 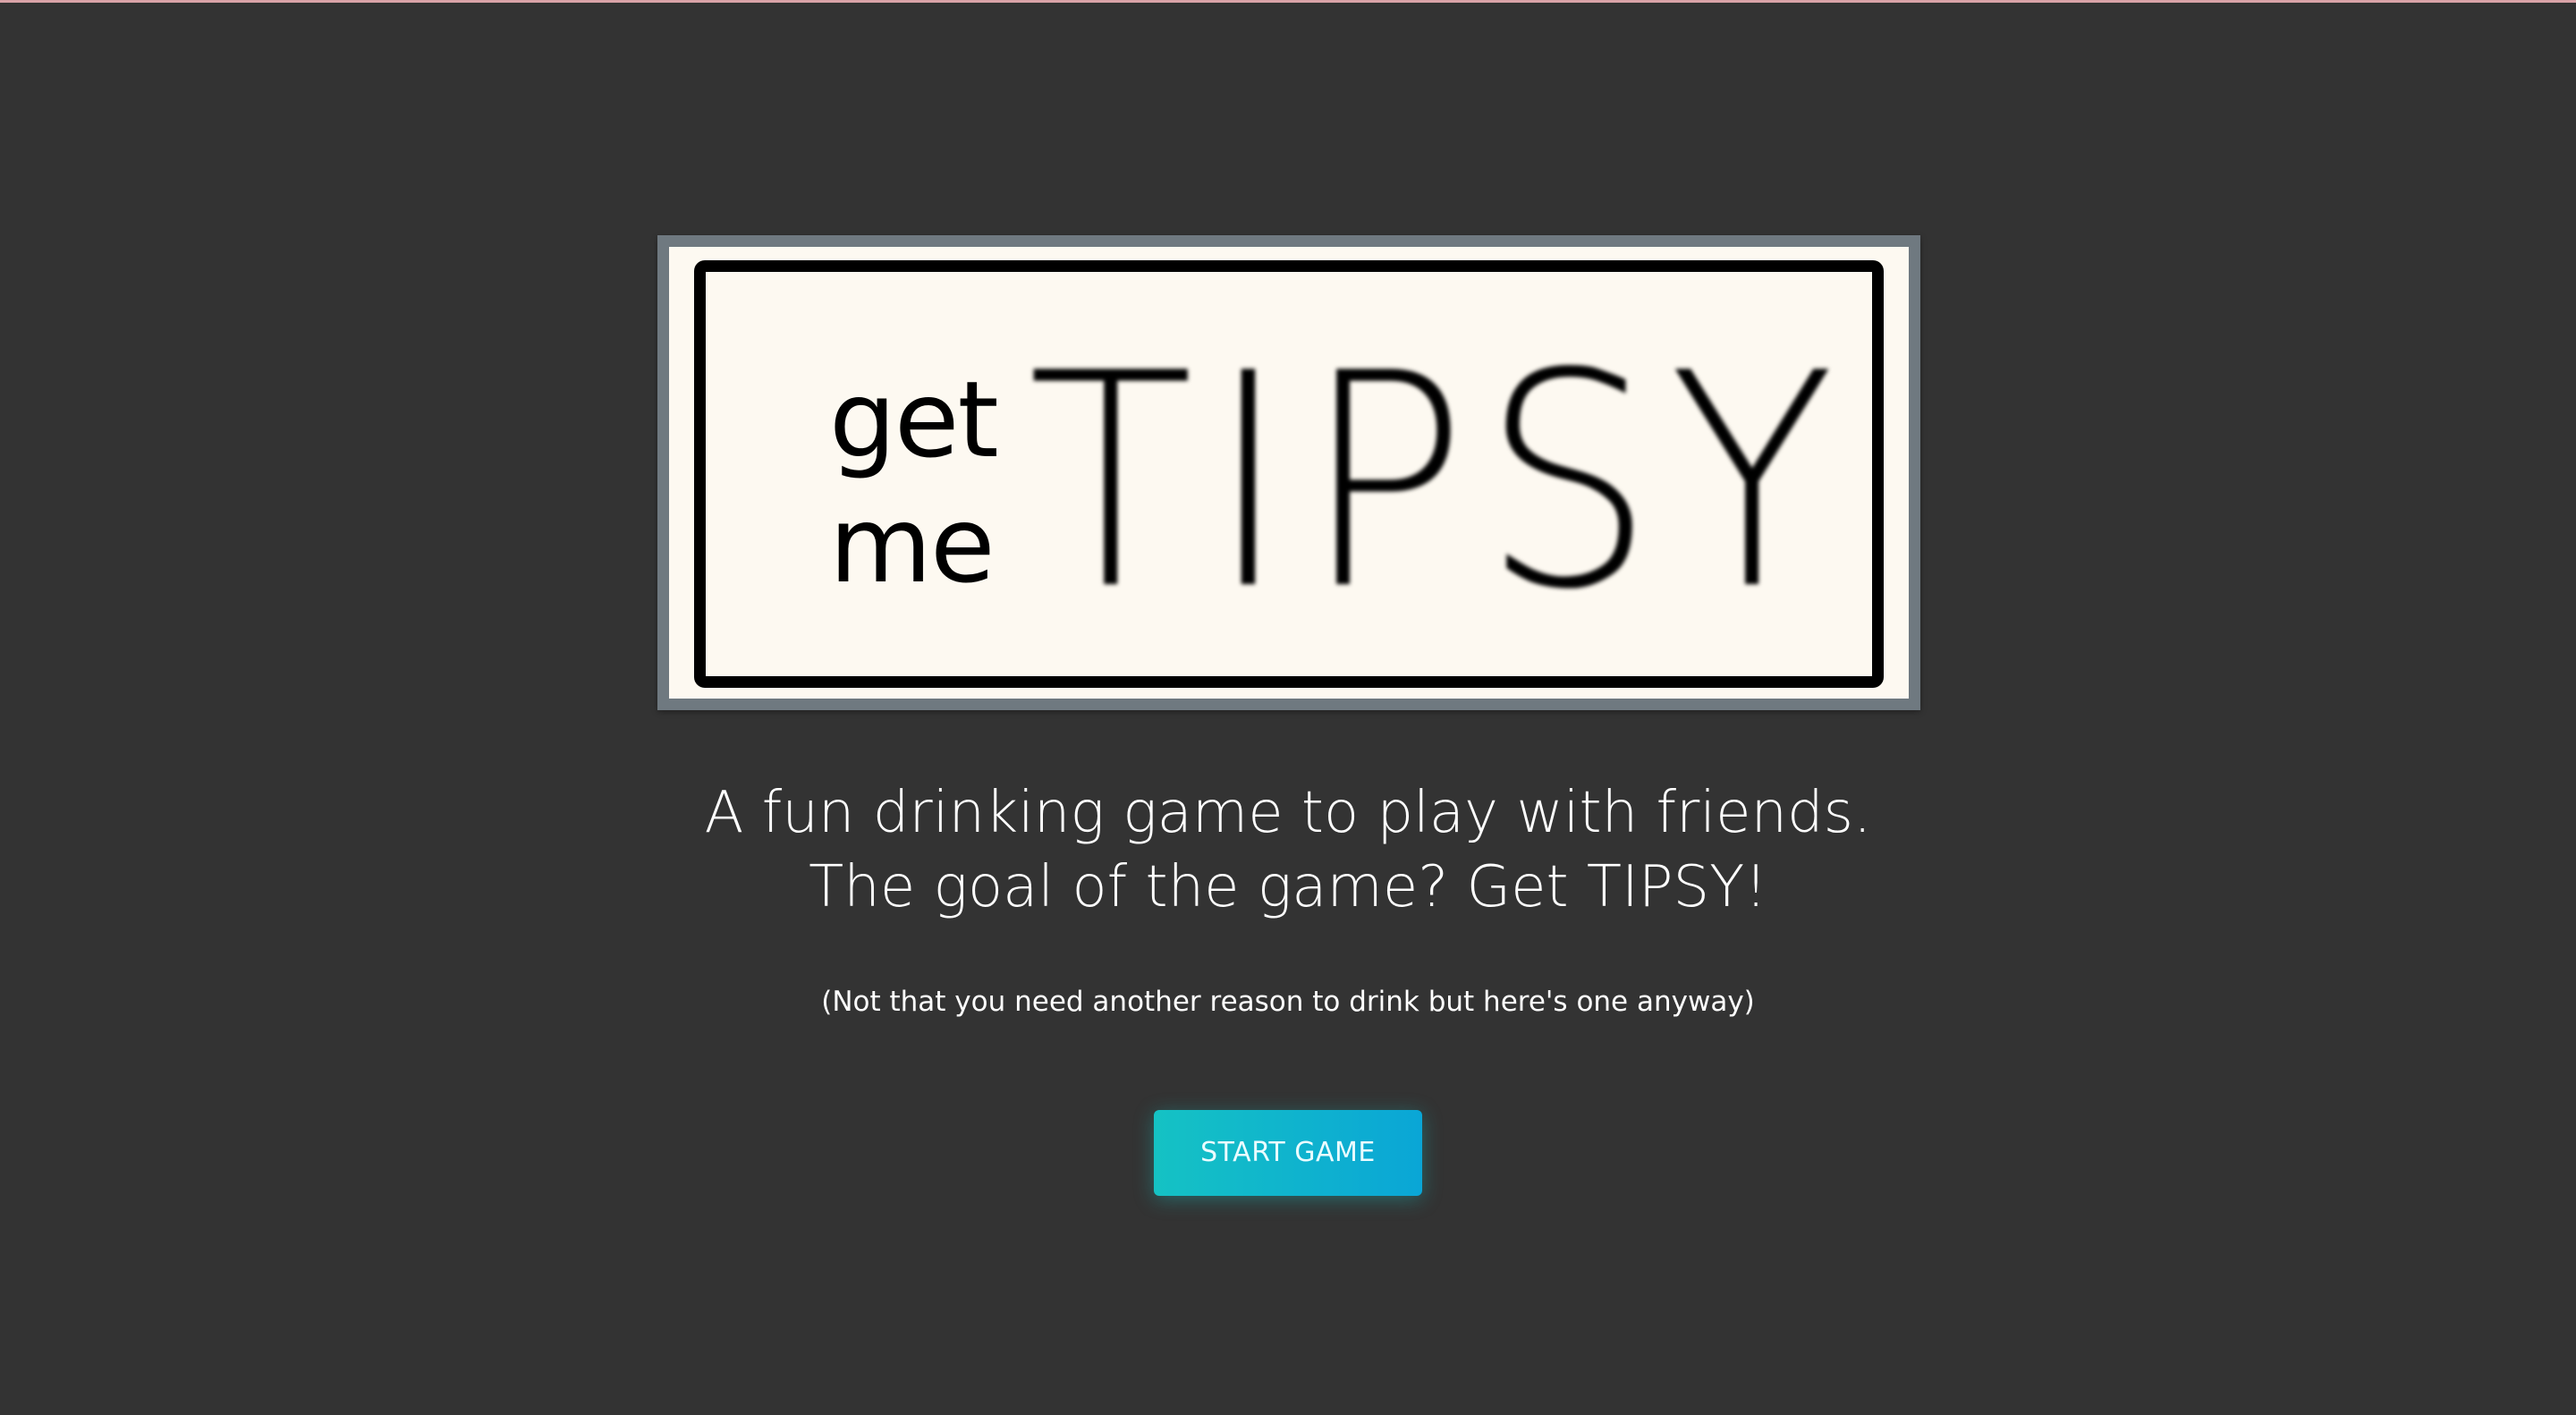 I want to click on logo-get-me: get me, so click(x=918, y=482).